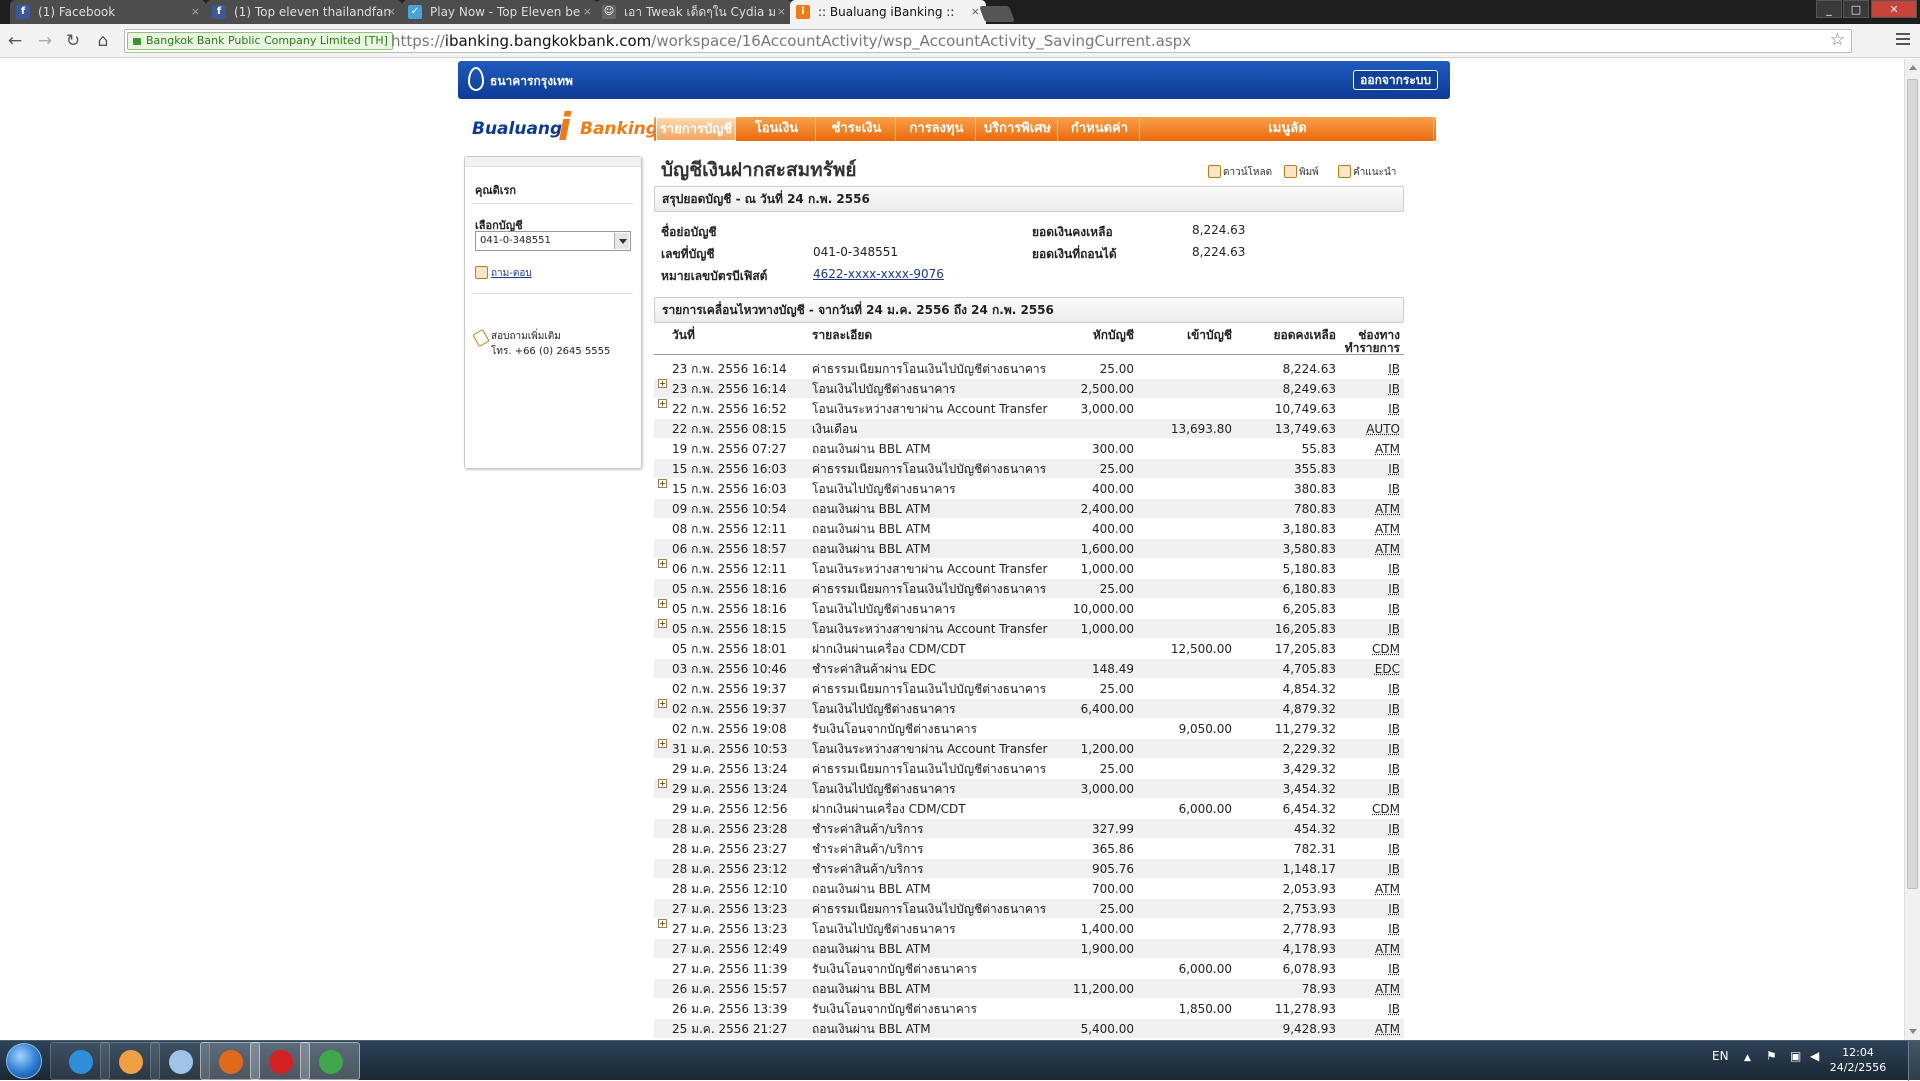 The height and width of the screenshot is (1081, 1920). I want to click on help-button: คำแนะนำ, so click(1367, 172).